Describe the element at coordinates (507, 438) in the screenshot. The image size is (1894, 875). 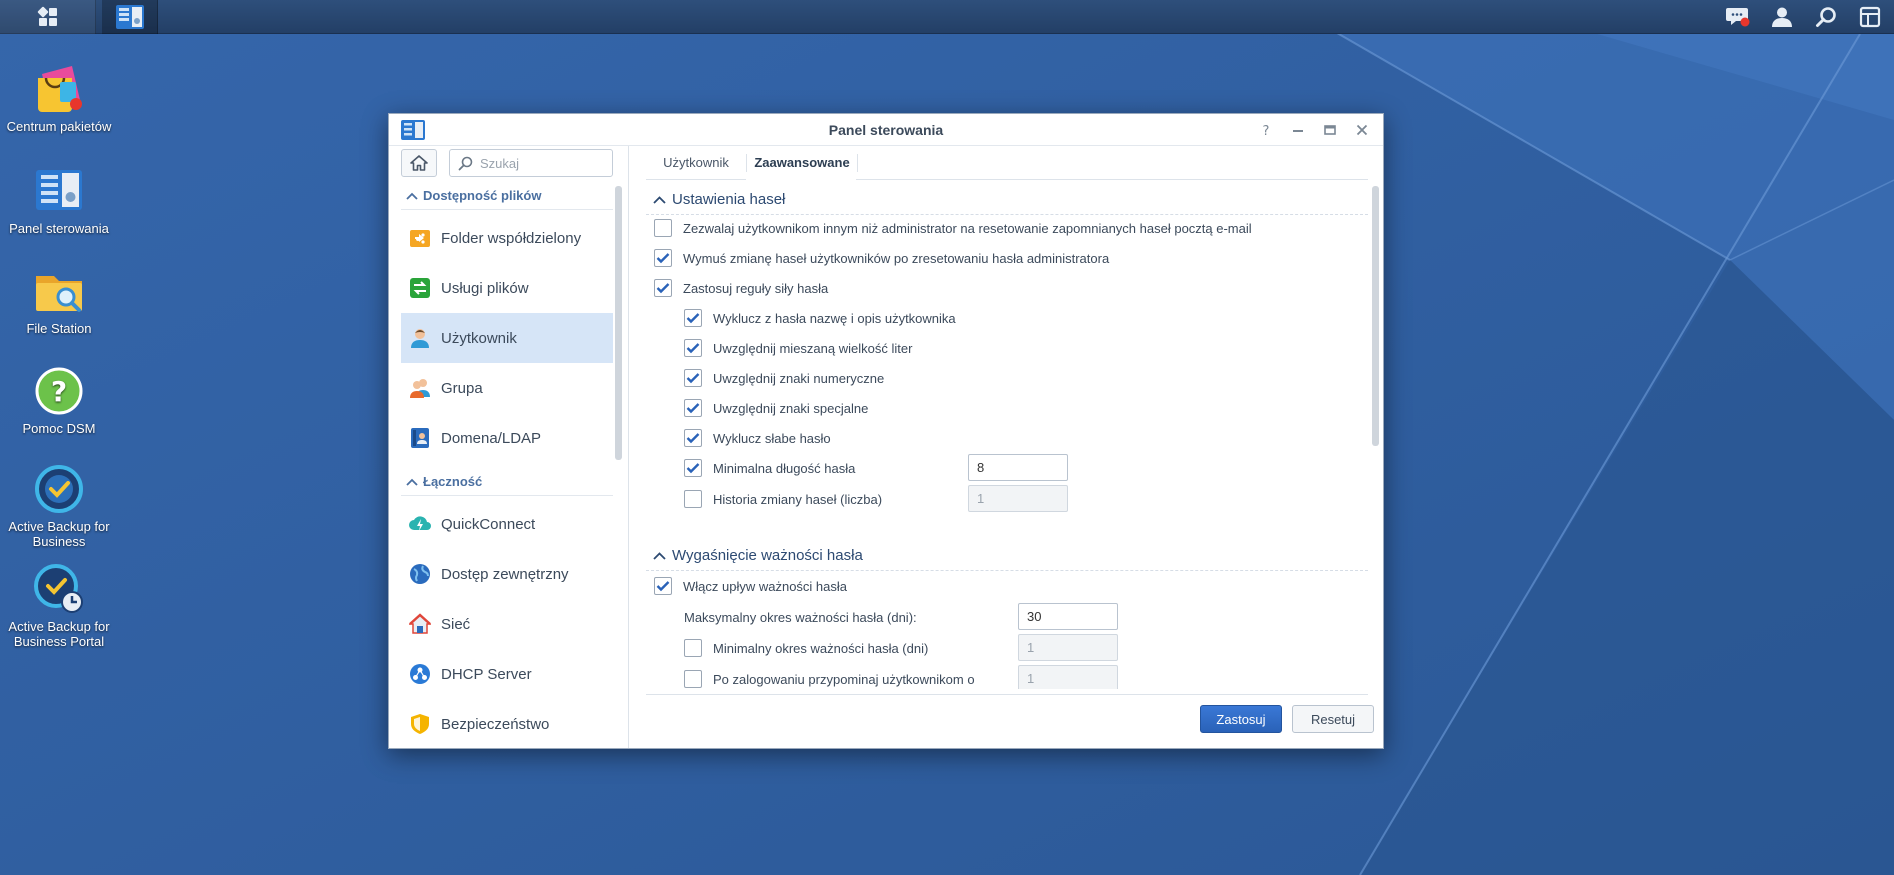
I see `sidebar-item-domain-ldap: Domena/LDAP` at that location.